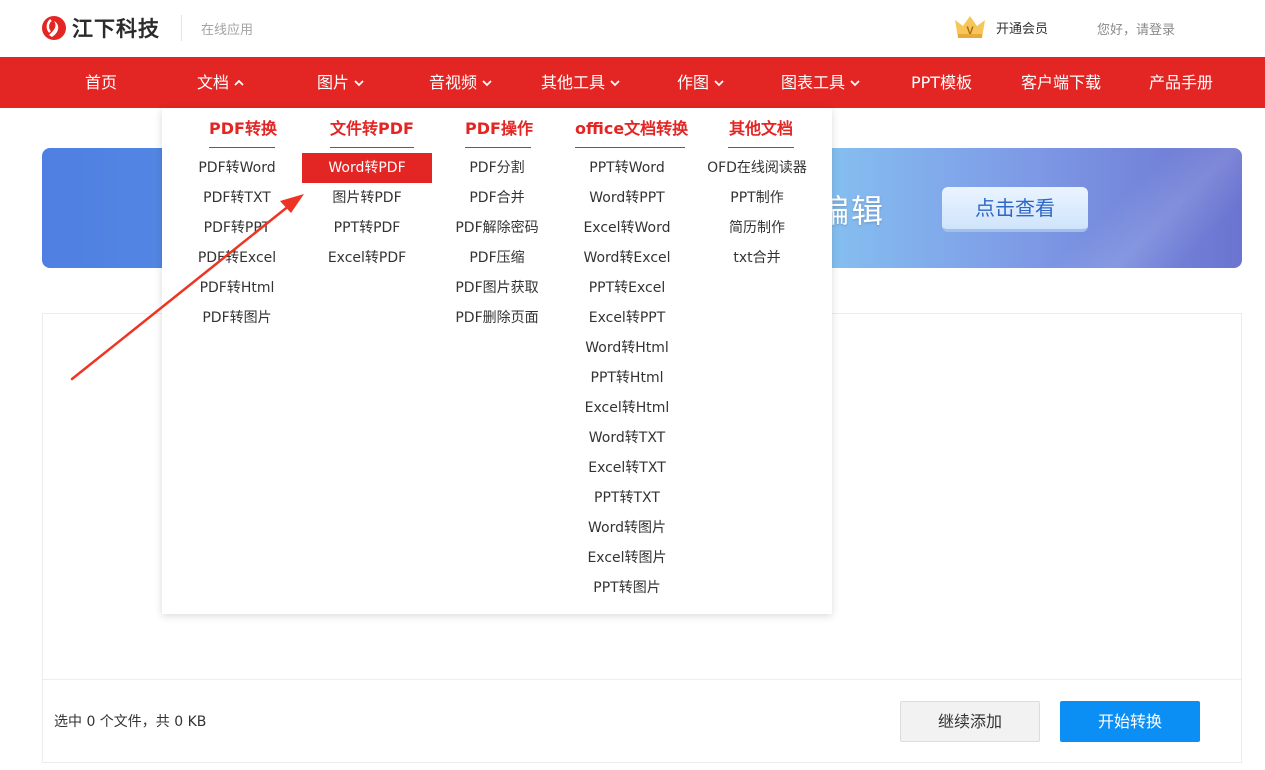  Describe the element at coordinates (627, 228) in the screenshot. I see `menu-item-excel-to-word: Excel转Word` at that location.